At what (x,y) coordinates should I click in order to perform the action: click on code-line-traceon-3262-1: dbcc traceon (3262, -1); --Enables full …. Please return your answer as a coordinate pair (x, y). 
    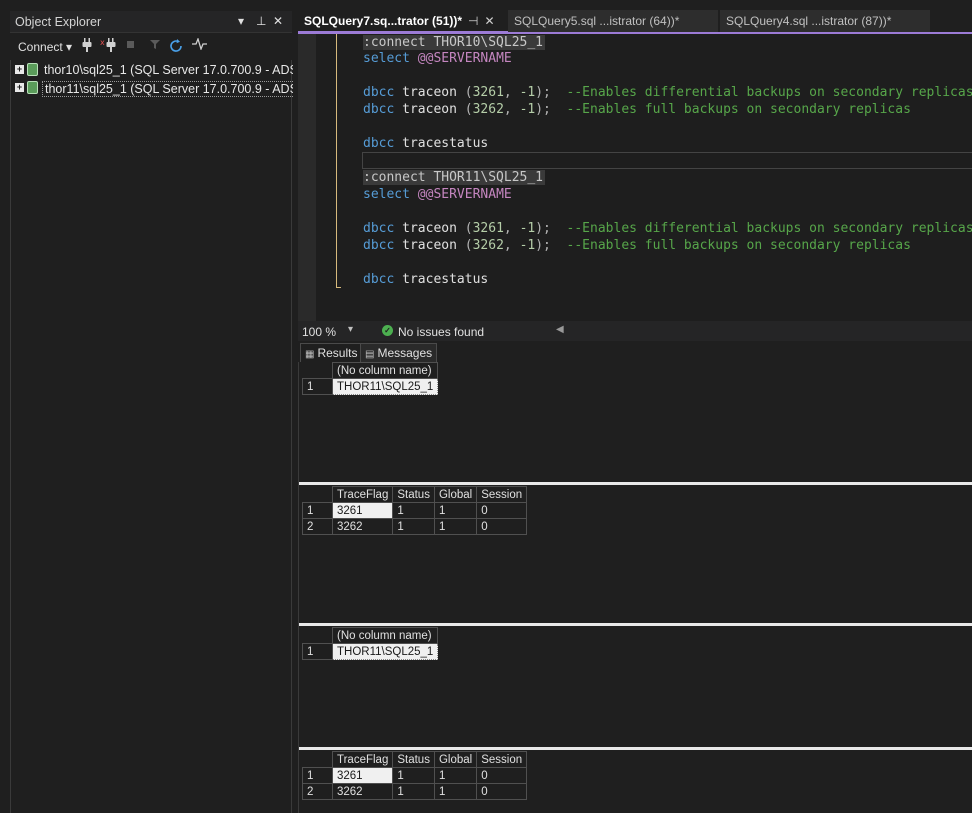
    Looking at the image, I should click on (637, 109).